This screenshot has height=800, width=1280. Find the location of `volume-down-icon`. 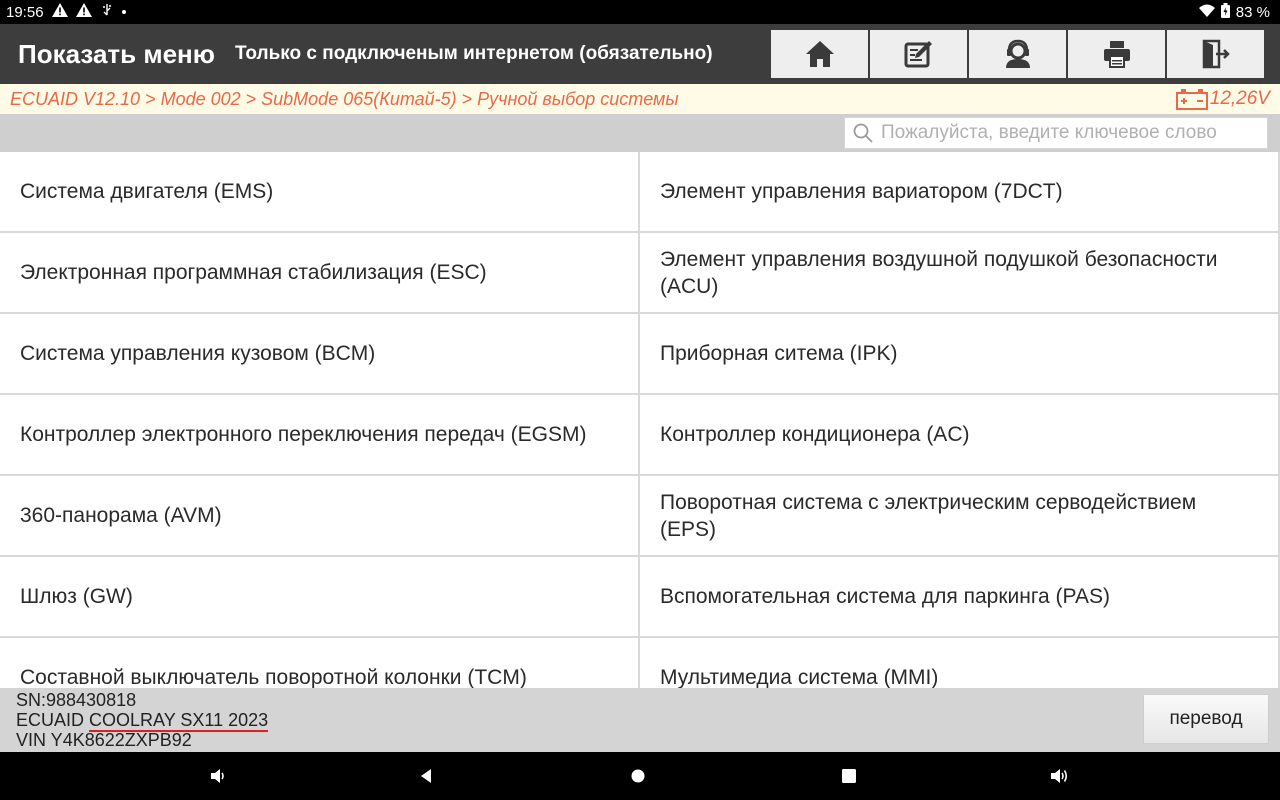

volume-down-icon is located at coordinates (217, 776).